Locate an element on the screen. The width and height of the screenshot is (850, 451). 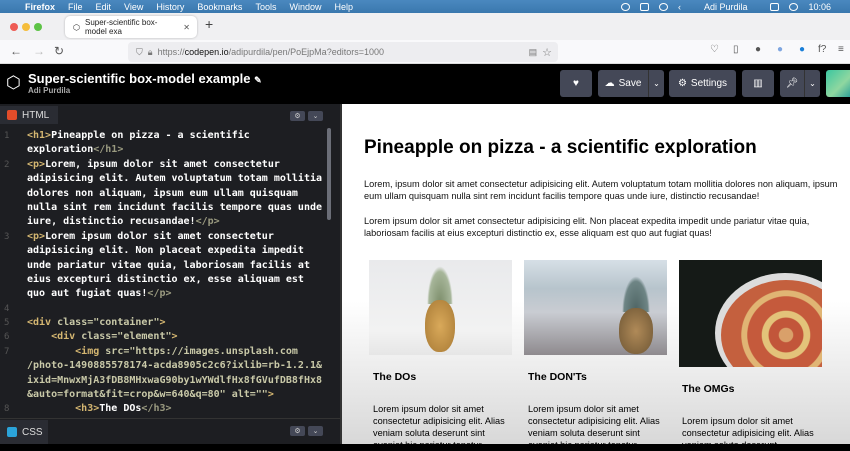
code-token: iure, distinctio recusandae! is located at coordinates (111, 222).